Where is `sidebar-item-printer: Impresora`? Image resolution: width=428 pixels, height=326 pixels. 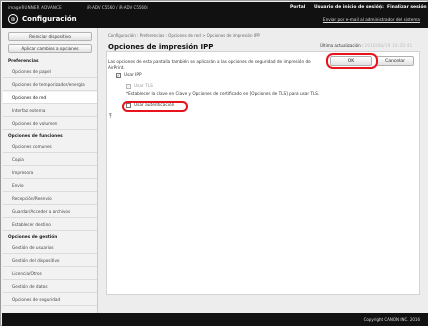 sidebar-item-printer: Impresora is located at coordinates (50, 173).